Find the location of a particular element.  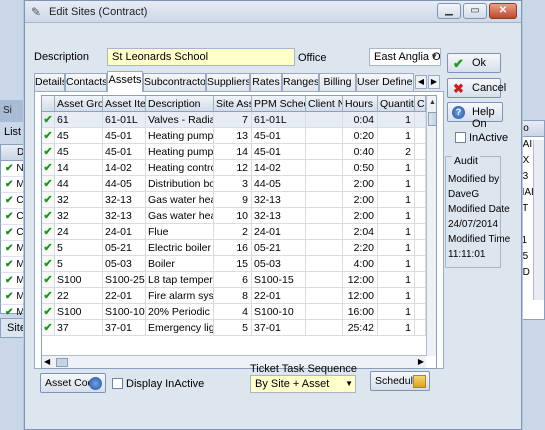

cell-description: Boiler is located at coordinates (180, 264).